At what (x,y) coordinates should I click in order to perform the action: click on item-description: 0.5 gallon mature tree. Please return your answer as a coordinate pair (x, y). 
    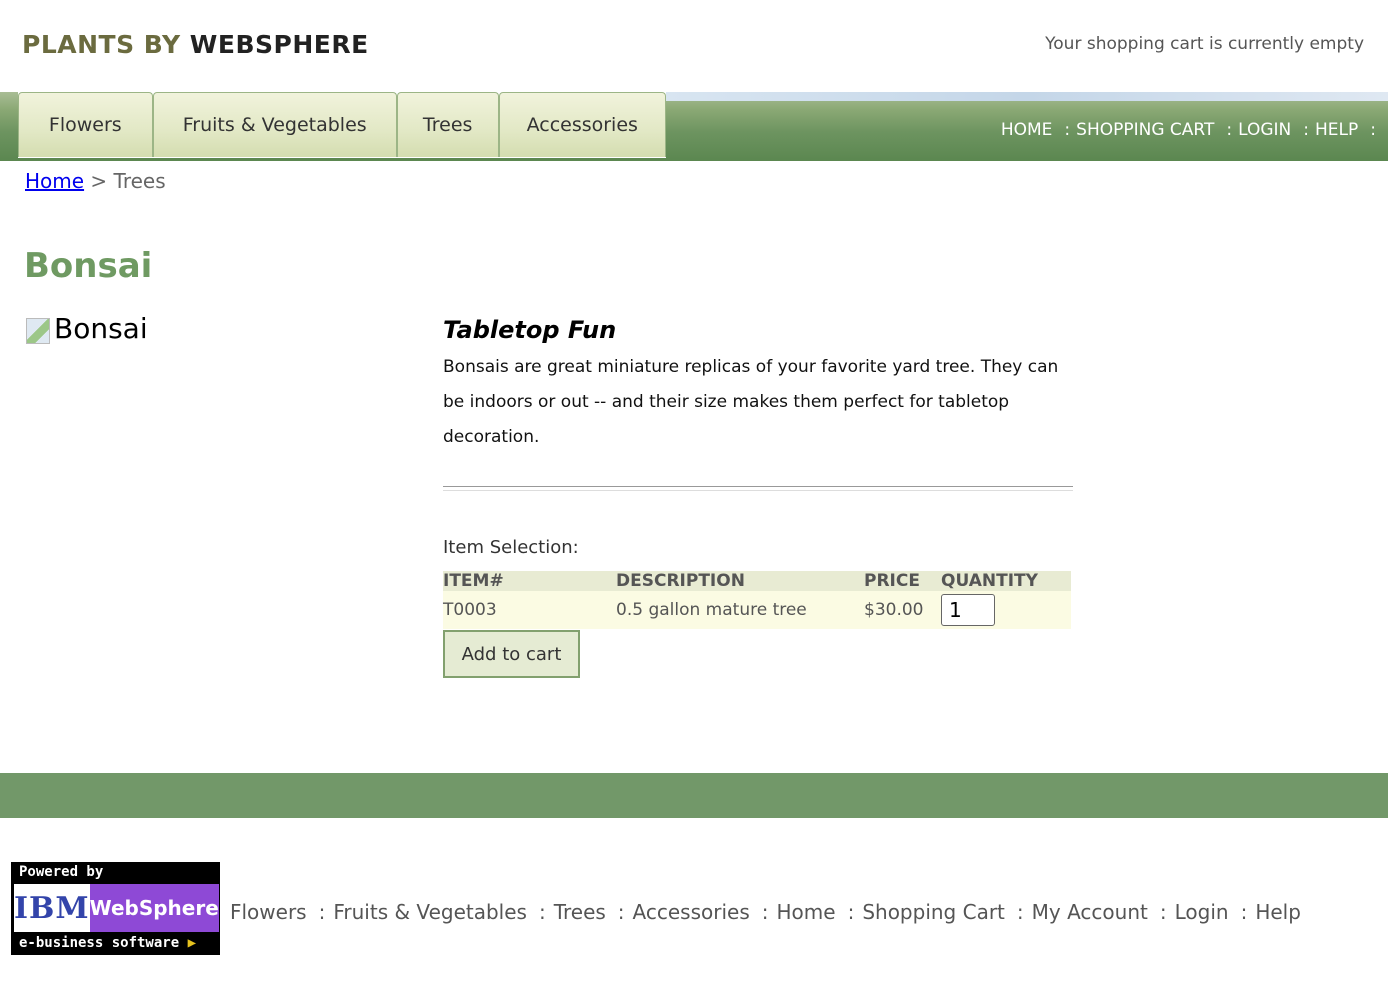
    Looking at the image, I should click on (740, 610).